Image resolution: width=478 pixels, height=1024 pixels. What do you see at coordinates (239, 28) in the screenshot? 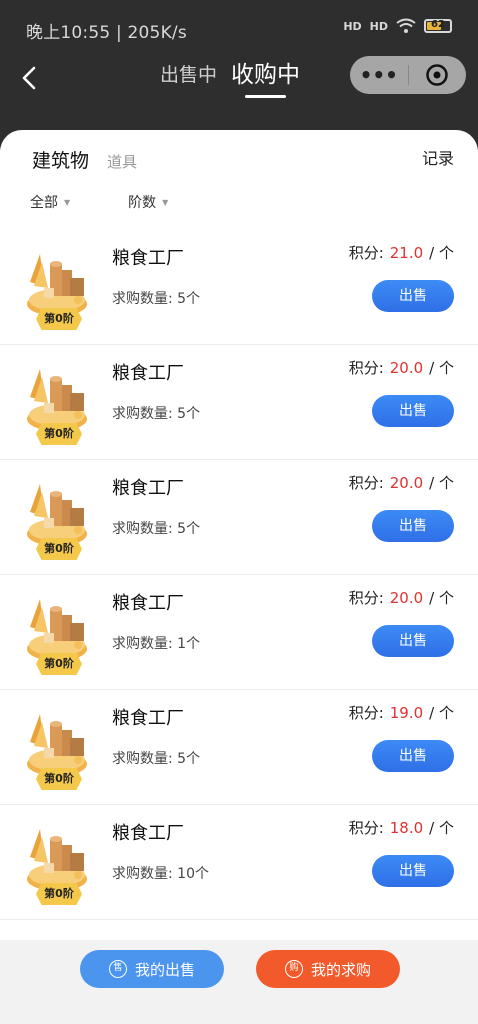
I see `status-bar: 晚上10:55 | 205K/s HD HD 62` at bounding box center [239, 28].